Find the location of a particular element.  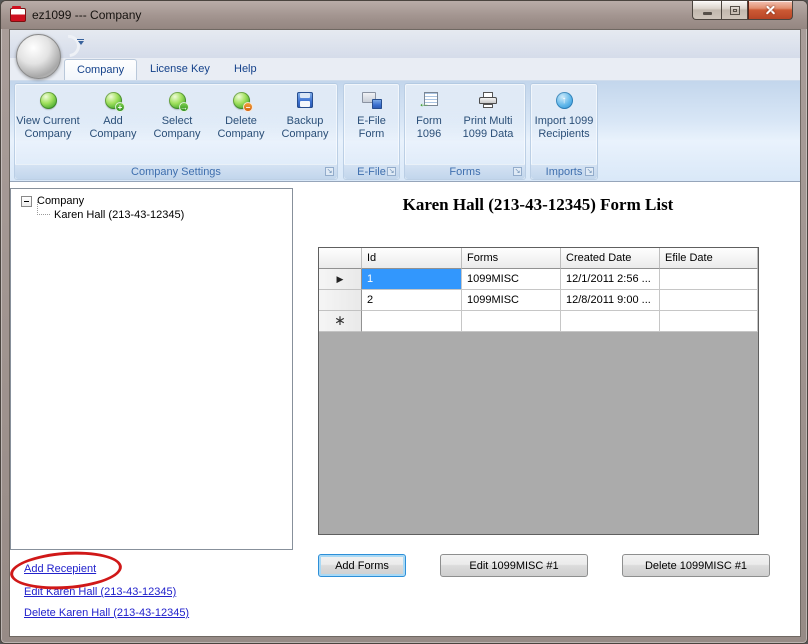

delete-company-button: − Delete Company is located at coordinates (241, 124).